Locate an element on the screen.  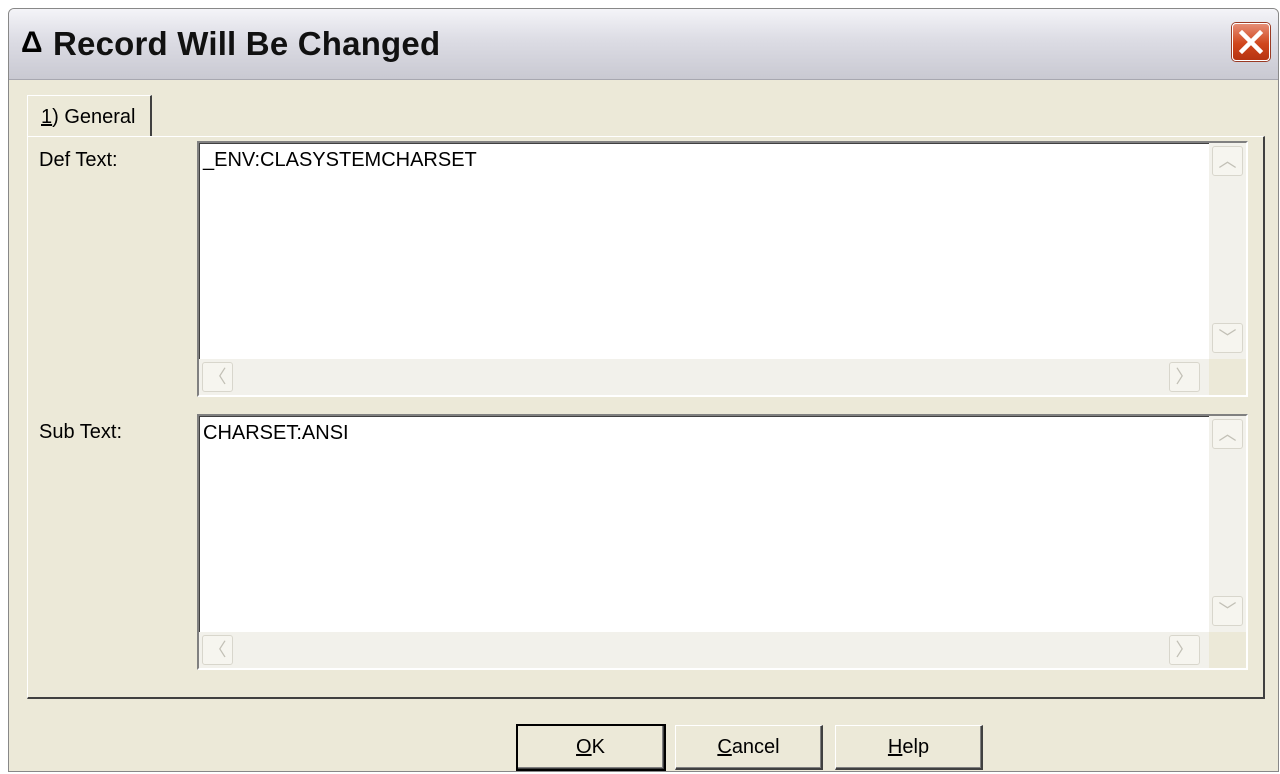
tab-general: 1) General is located at coordinates (89, 115).